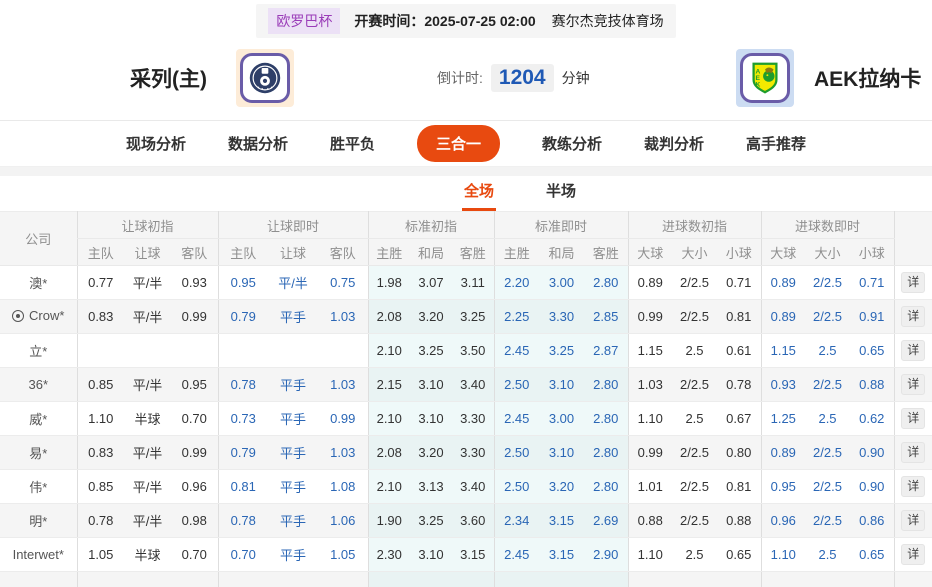  What do you see at coordinates (561, 316) in the screenshot?
I see `odds-cell: 3.30` at bounding box center [561, 316].